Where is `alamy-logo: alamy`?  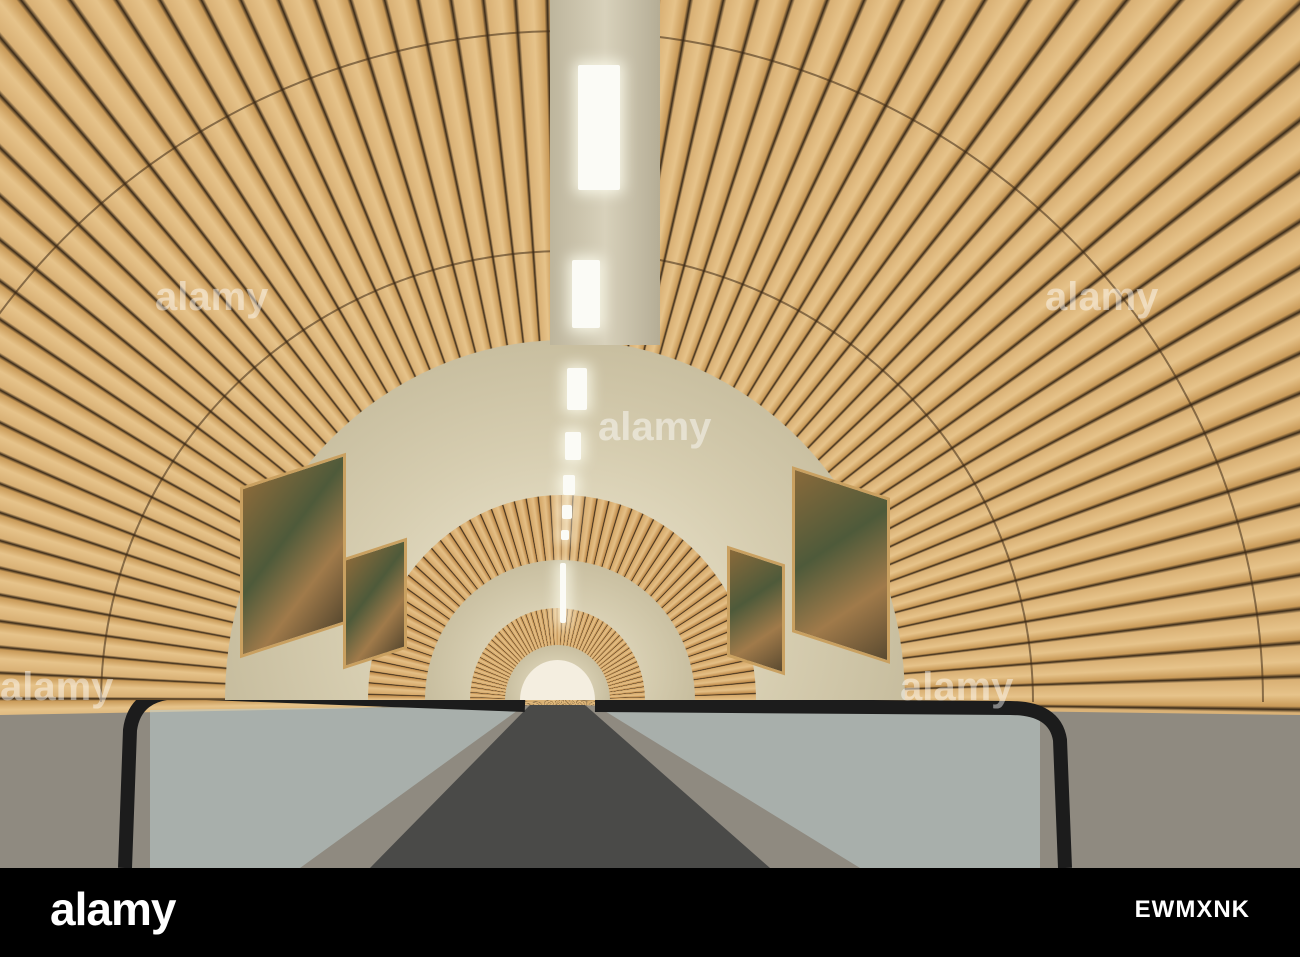
alamy-logo: alamy is located at coordinates (113, 909).